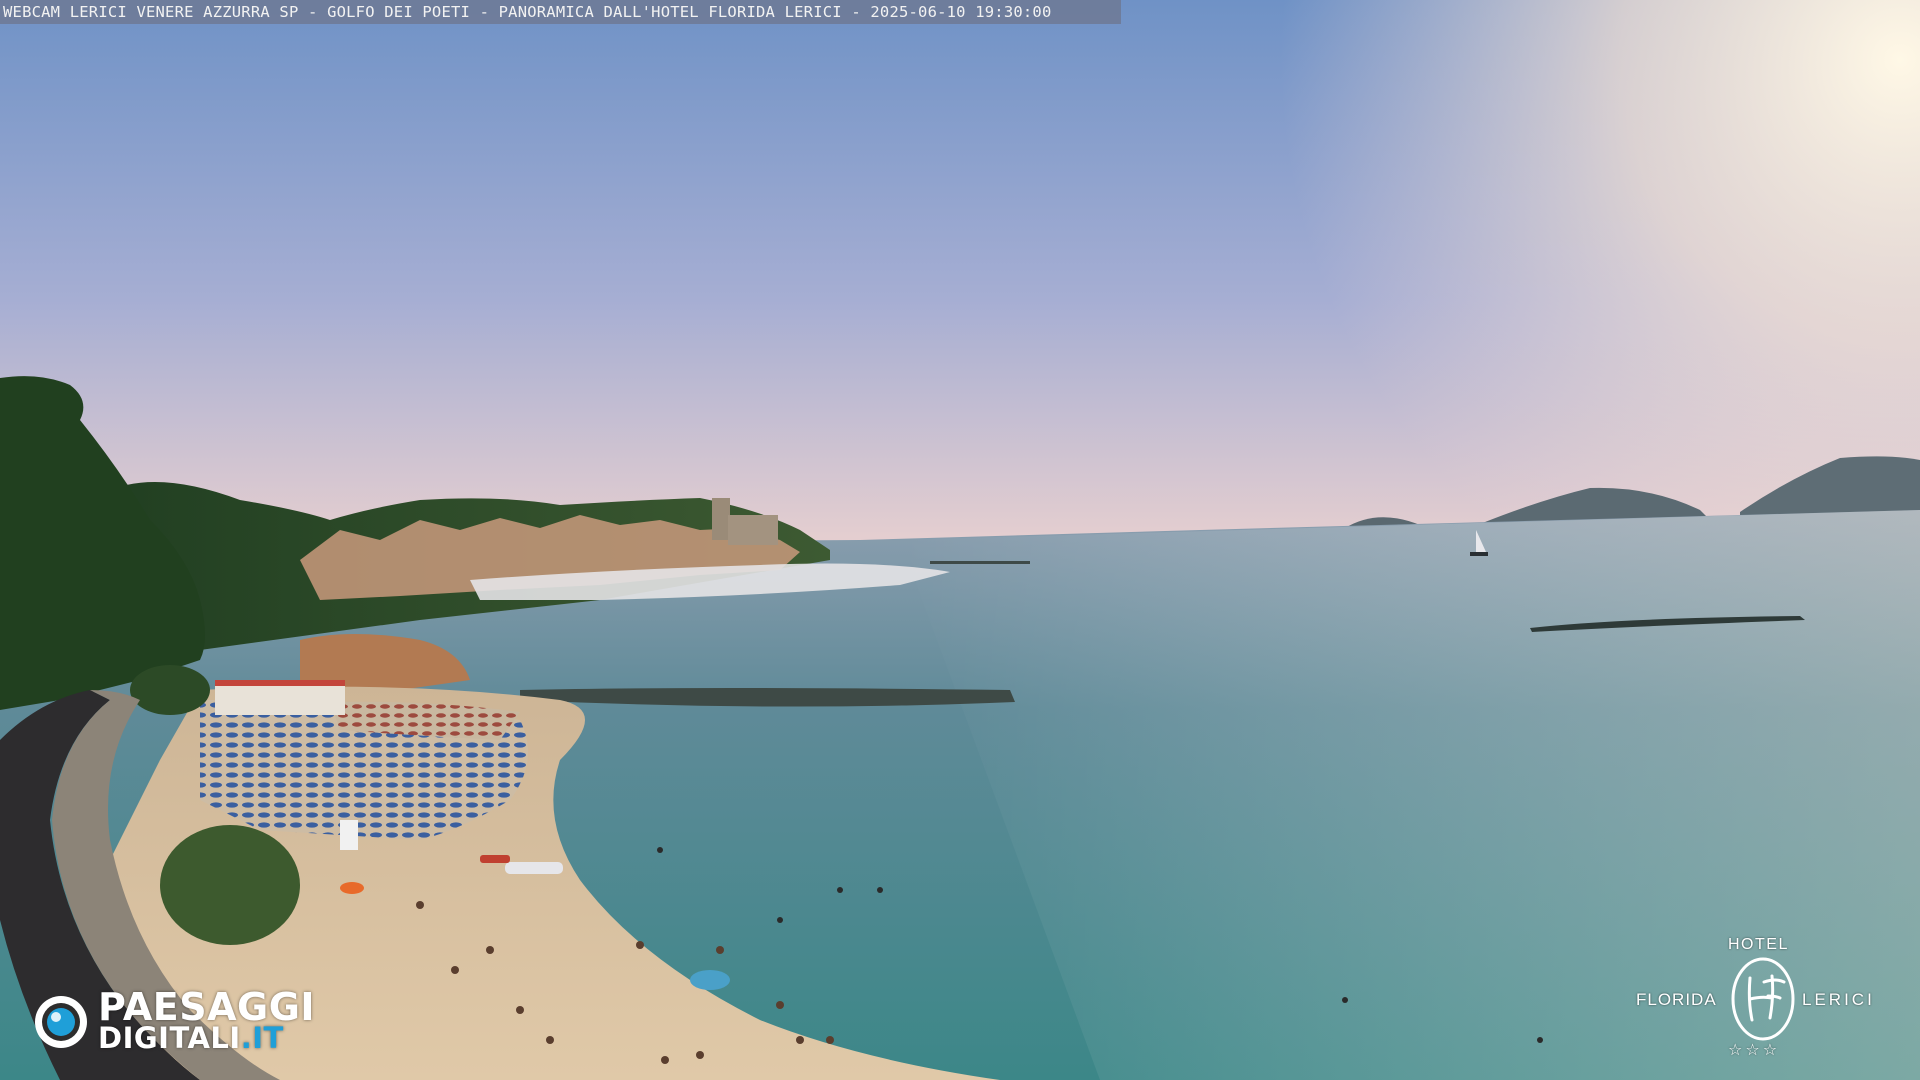 The image size is (1920, 1080). I want to click on beach-huts, so click(280, 700).